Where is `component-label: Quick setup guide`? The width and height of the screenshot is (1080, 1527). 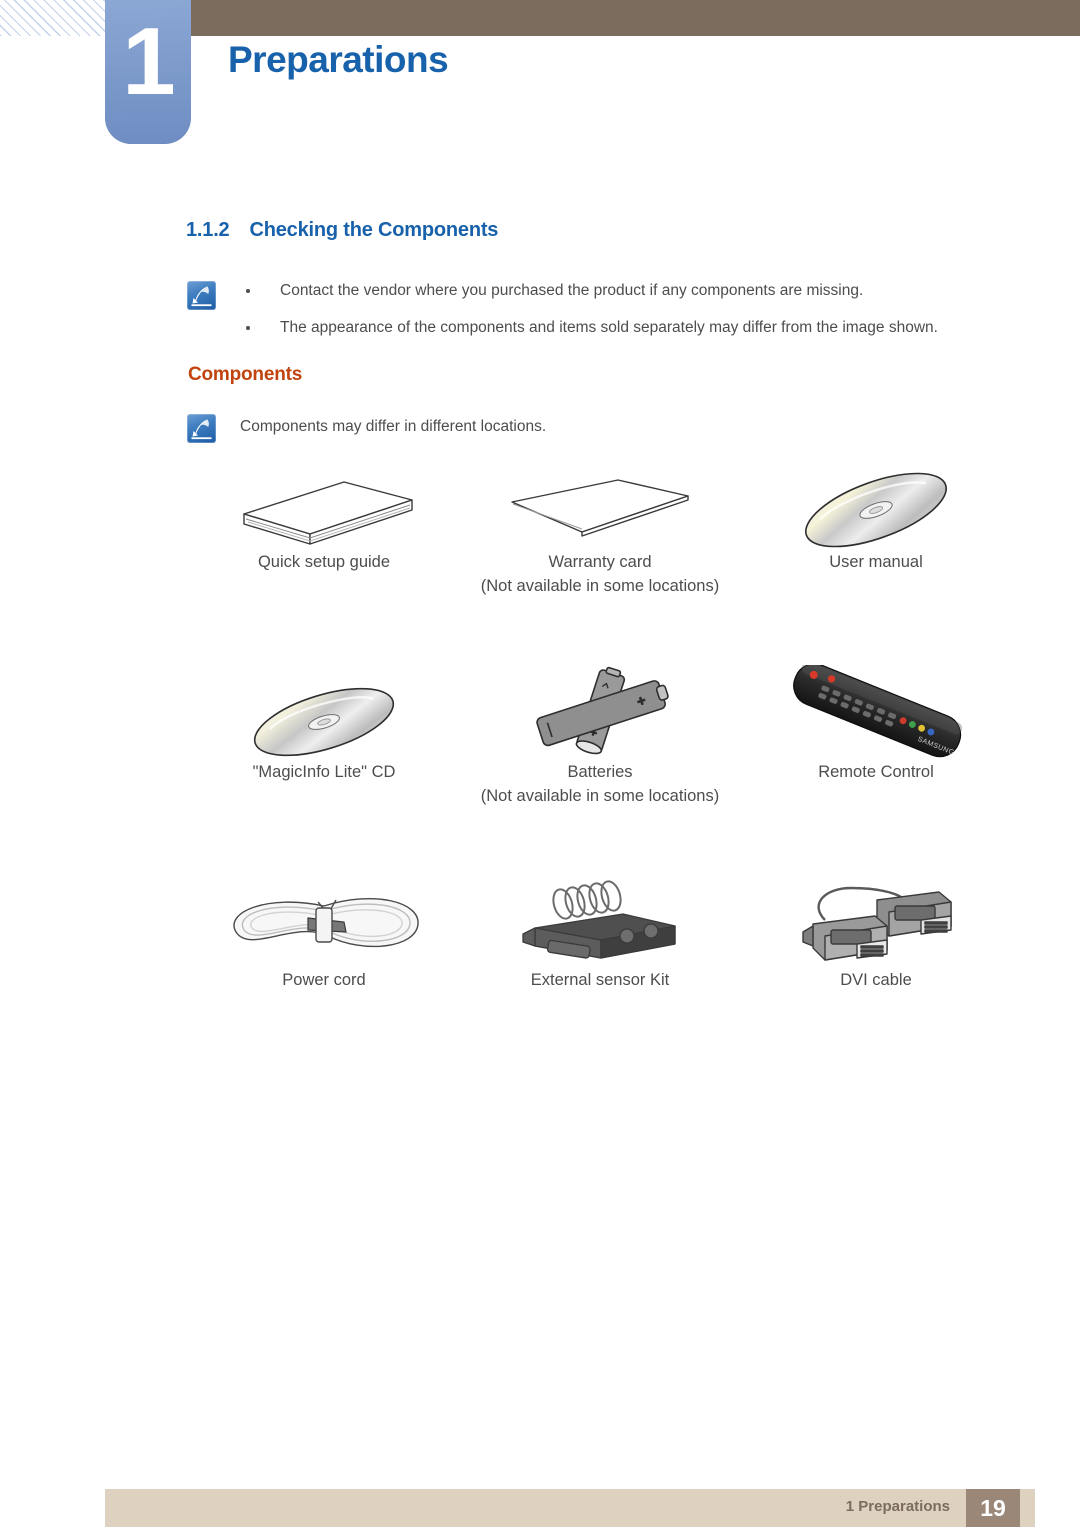 component-label: Quick setup guide is located at coordinates (324, 562).